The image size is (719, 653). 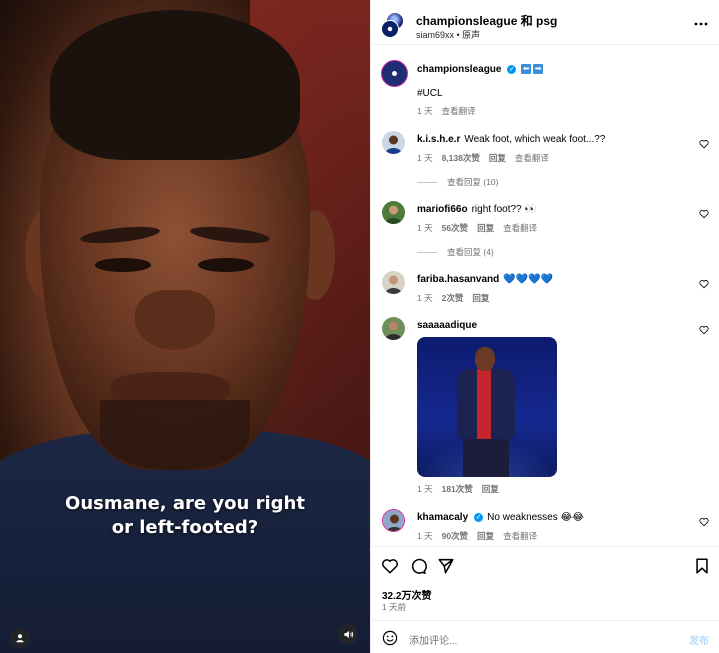 What do you see at coordinates (535, 139) in the screenshot?
I see `comment-body: Weak foot, which weak foot...??` at bounding box center [535, 139].